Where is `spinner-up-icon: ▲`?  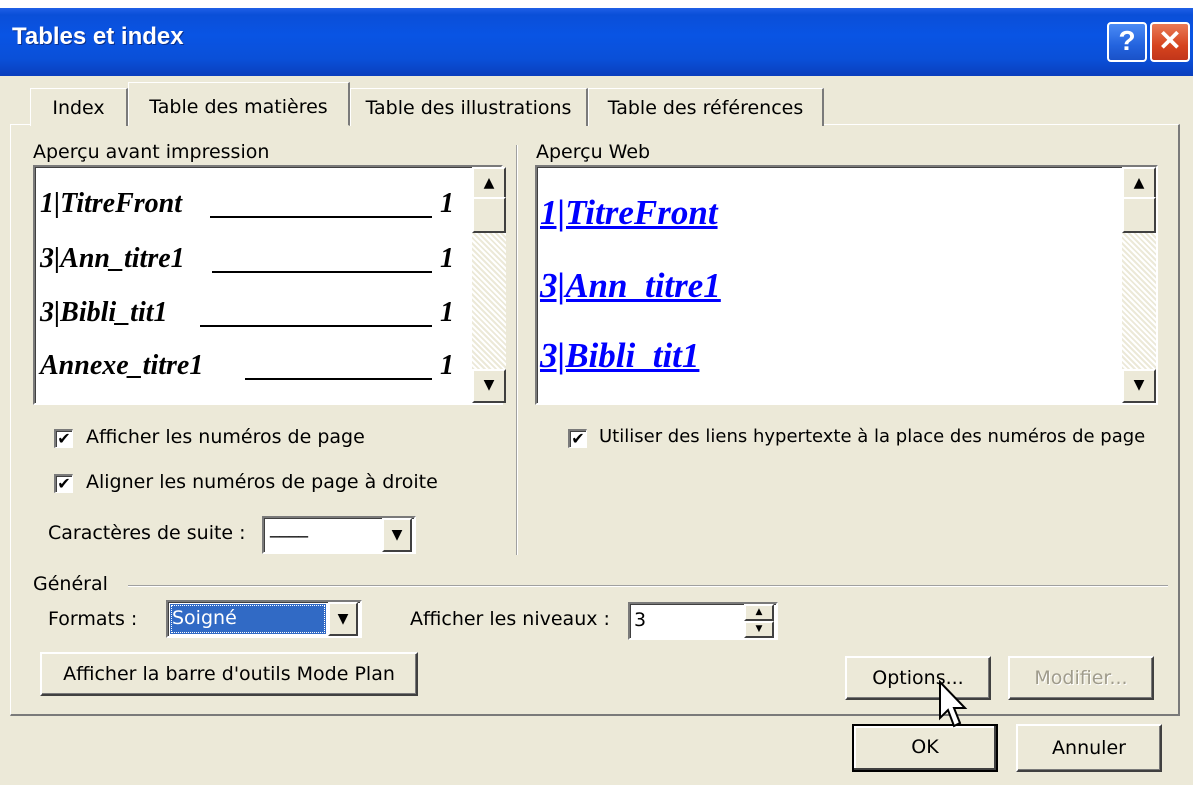
spinner-up-icon: ▲ is located at coordinates (759, 612).